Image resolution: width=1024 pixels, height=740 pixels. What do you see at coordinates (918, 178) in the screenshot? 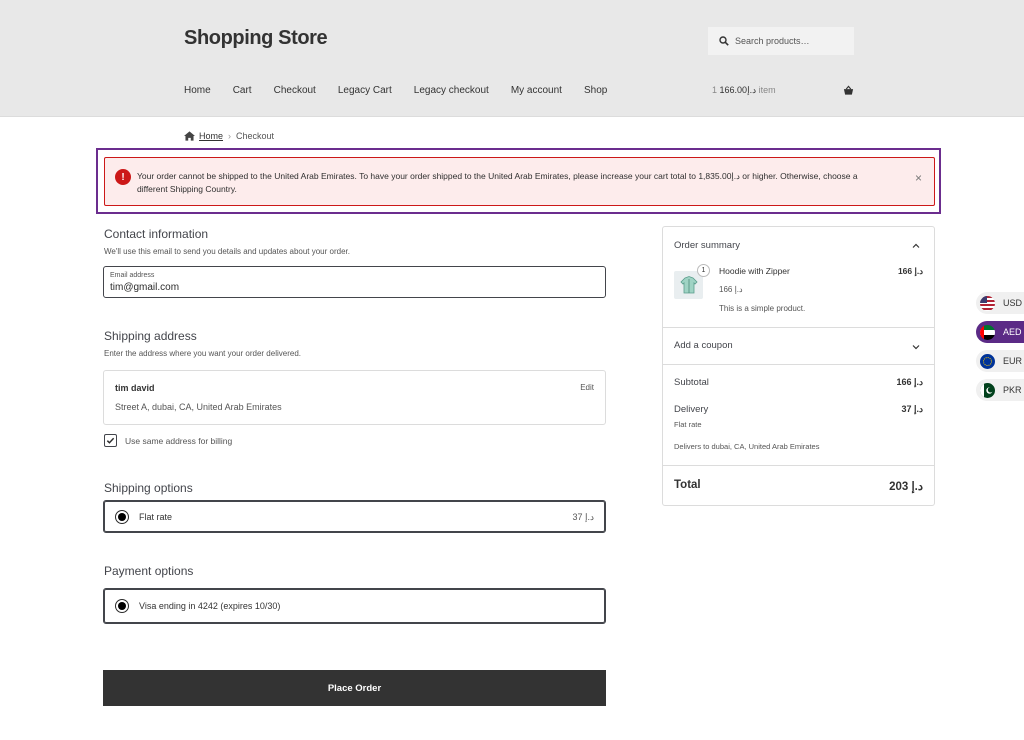
I see `close-icon: ×` at bounding box center [918, 178].